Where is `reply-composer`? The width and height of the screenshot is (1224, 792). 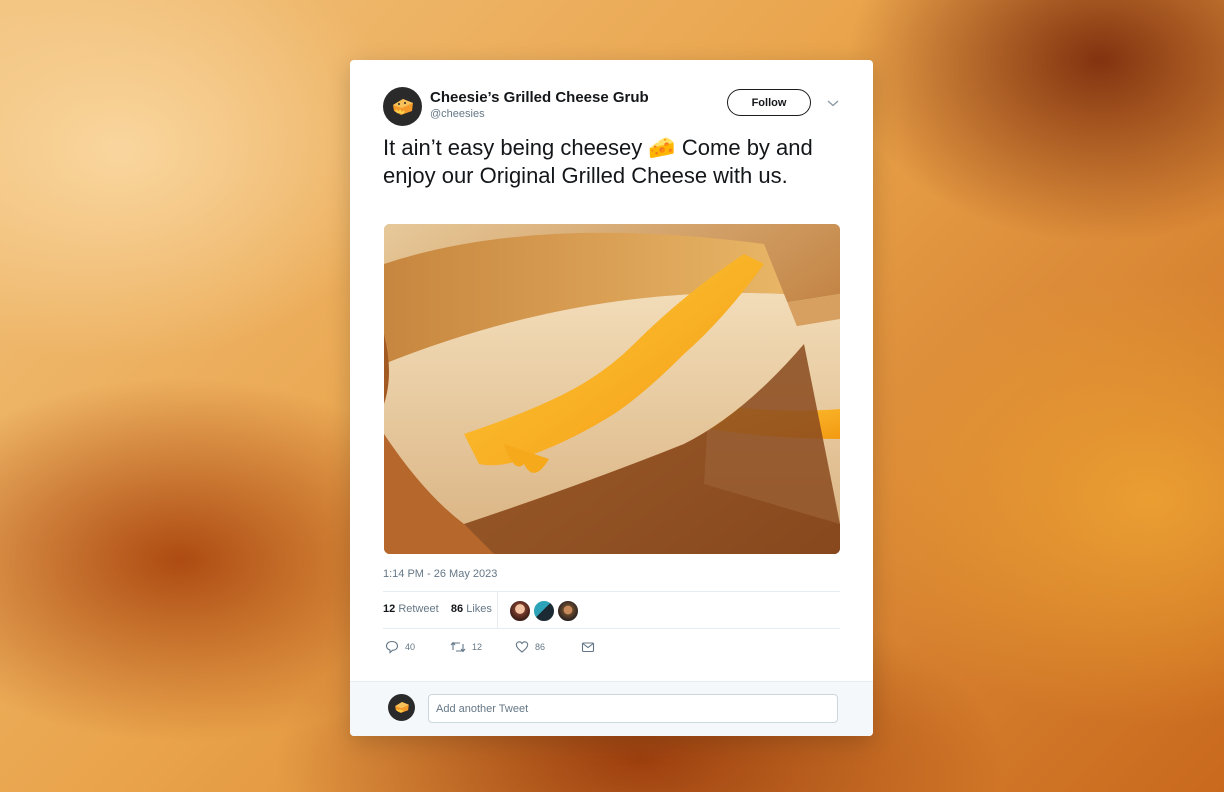 reply-composer is located at coordinates (611, 708).